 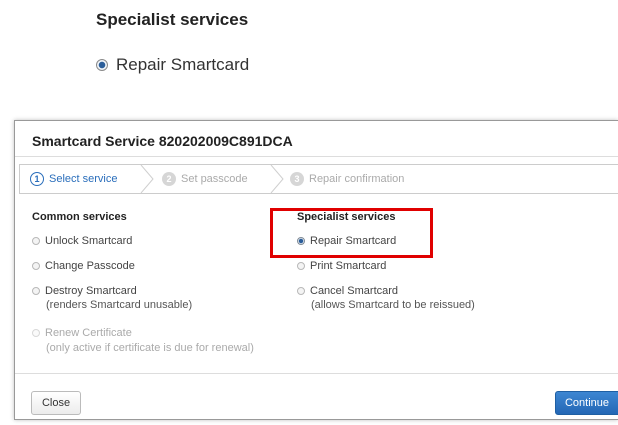 I want to click on callout-option-label: Repair Smartcard, so click(x=183, y=64).